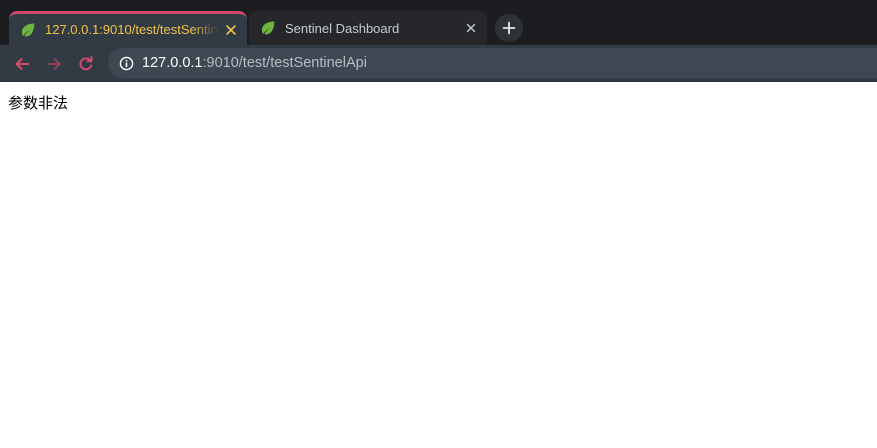 The width and height of the screenshot is (877, 448). Describe the element at coordinates (38, 103) in the screenshot. I see `response-message: 参数非法` at that location.